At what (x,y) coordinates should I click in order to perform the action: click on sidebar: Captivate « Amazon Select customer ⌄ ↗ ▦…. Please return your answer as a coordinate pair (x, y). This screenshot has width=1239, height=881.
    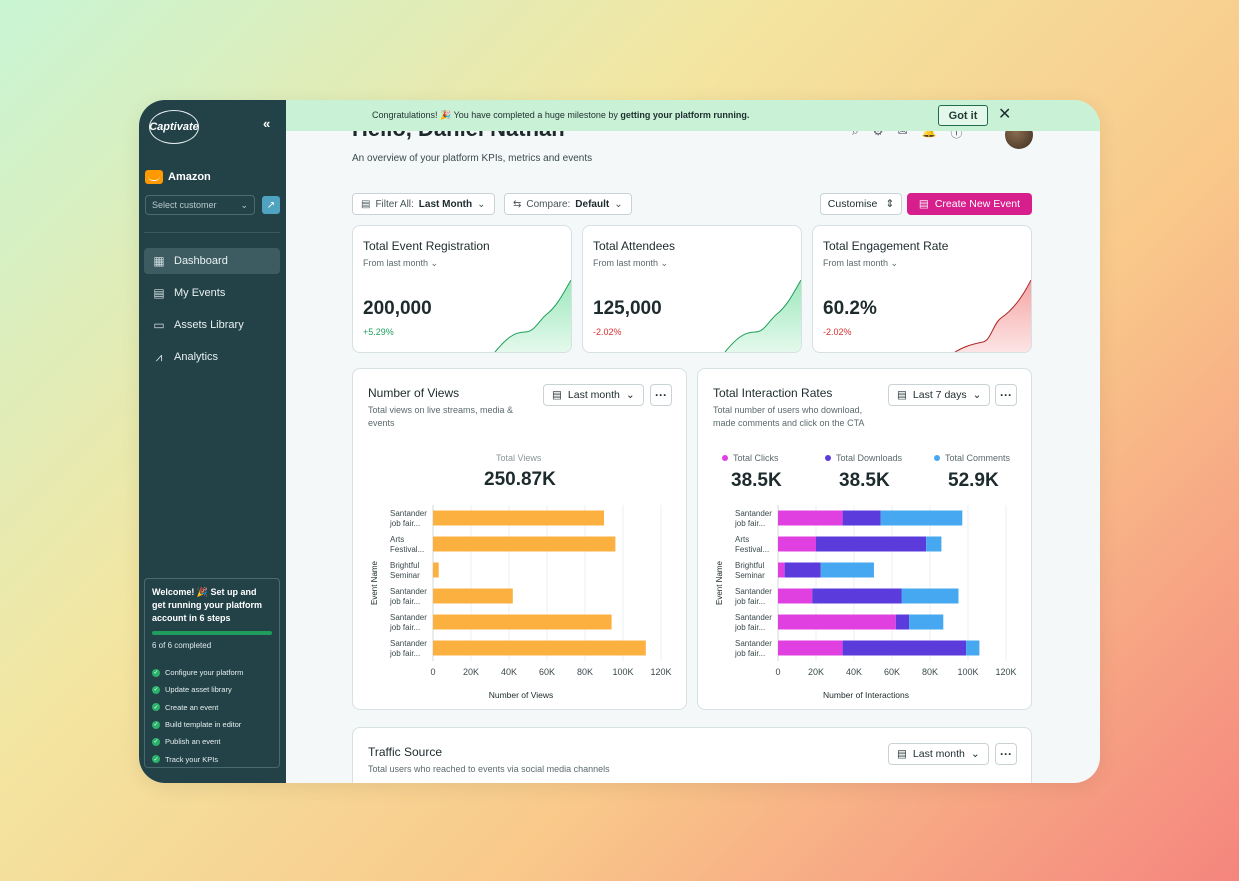
    Looking at the image, I should click on (212, 441).